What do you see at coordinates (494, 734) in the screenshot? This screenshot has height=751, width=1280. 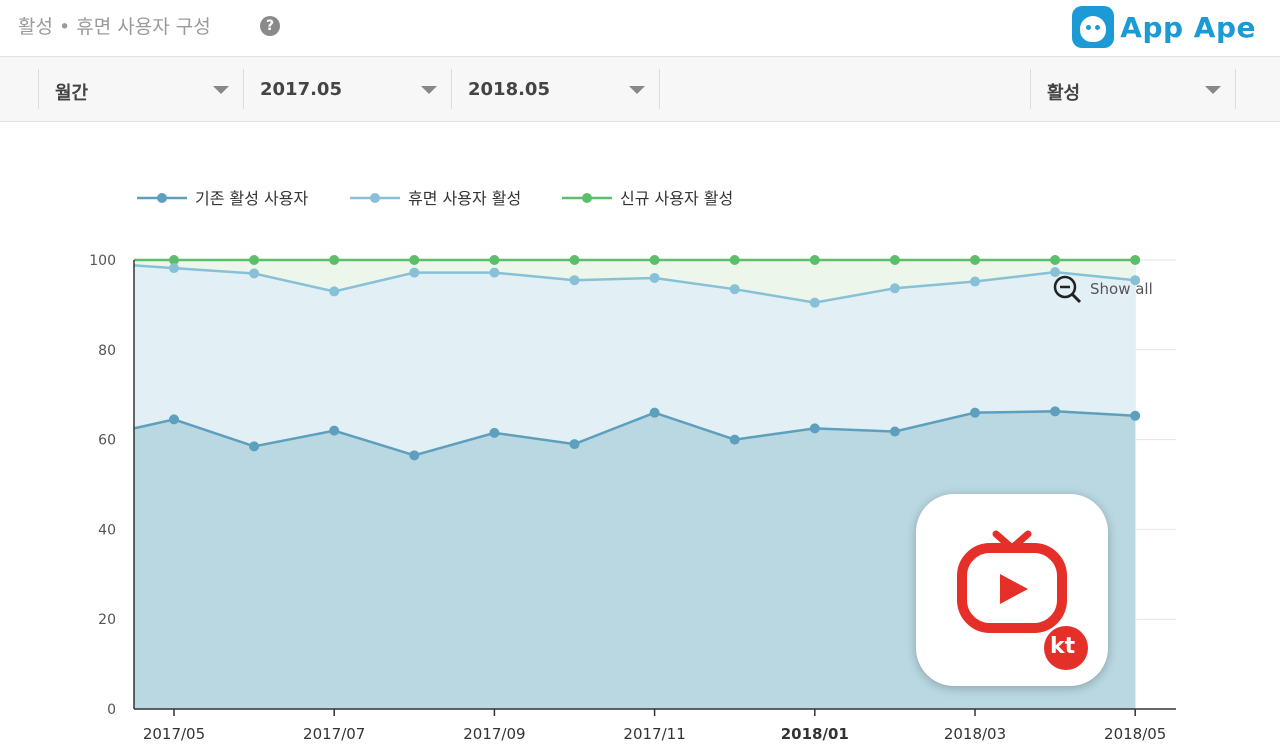 I see `x-tick-label: 2017/09` at bounding box center [494, 734].